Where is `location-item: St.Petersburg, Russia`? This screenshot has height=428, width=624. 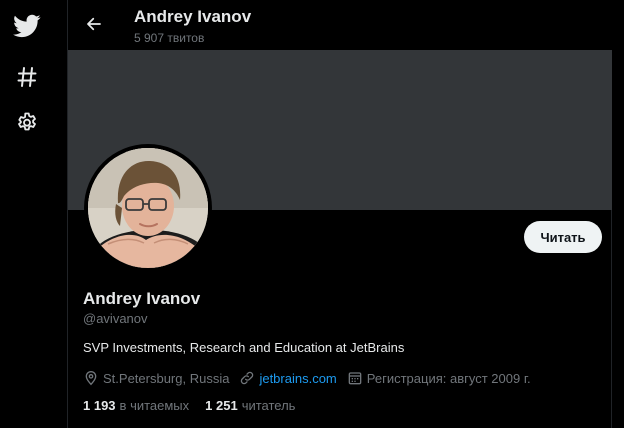 location-item: St.Petersburg, Russia is located at coordinates (156, 378).